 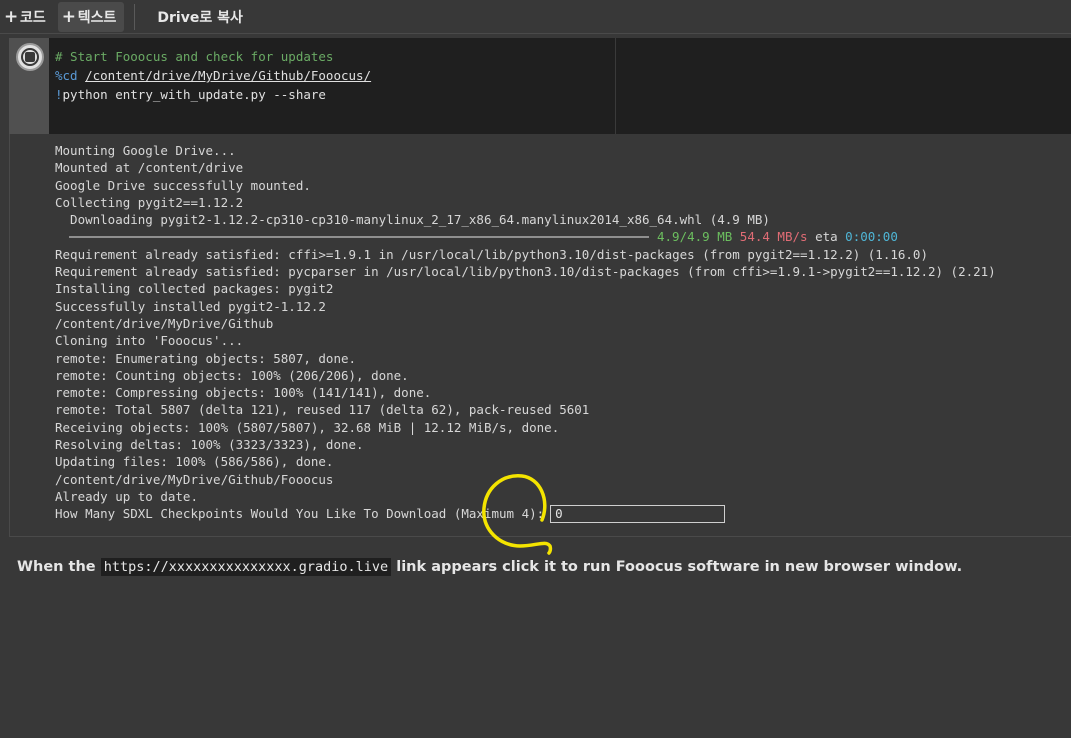 What do you see at coordinates (638, 513) in the screenshot?
I see `checkpoints-input` at bounding box center [638, 513].